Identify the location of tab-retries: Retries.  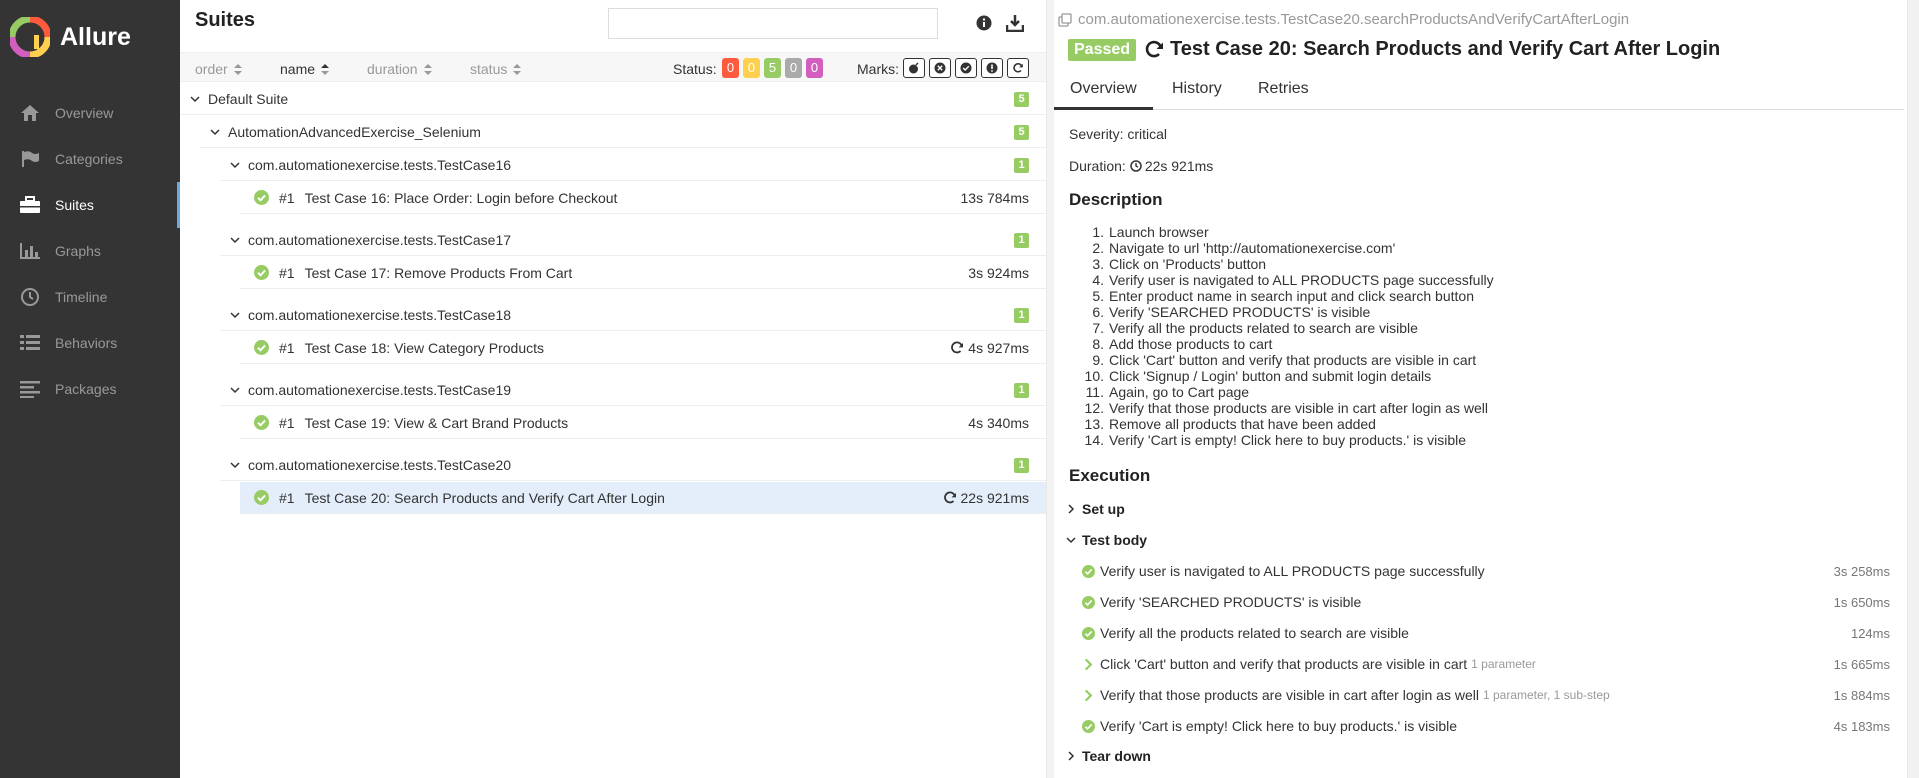
(1283, 95).